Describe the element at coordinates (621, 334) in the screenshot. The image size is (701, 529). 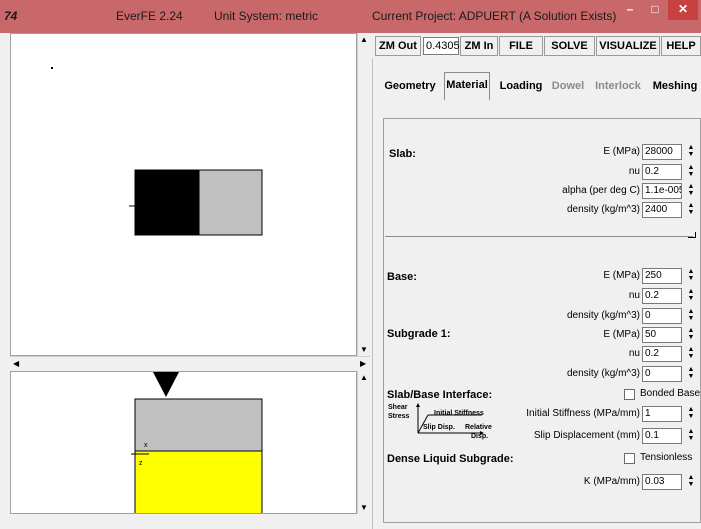
I see `subgrade-e-label: E (MPa)` at that location.